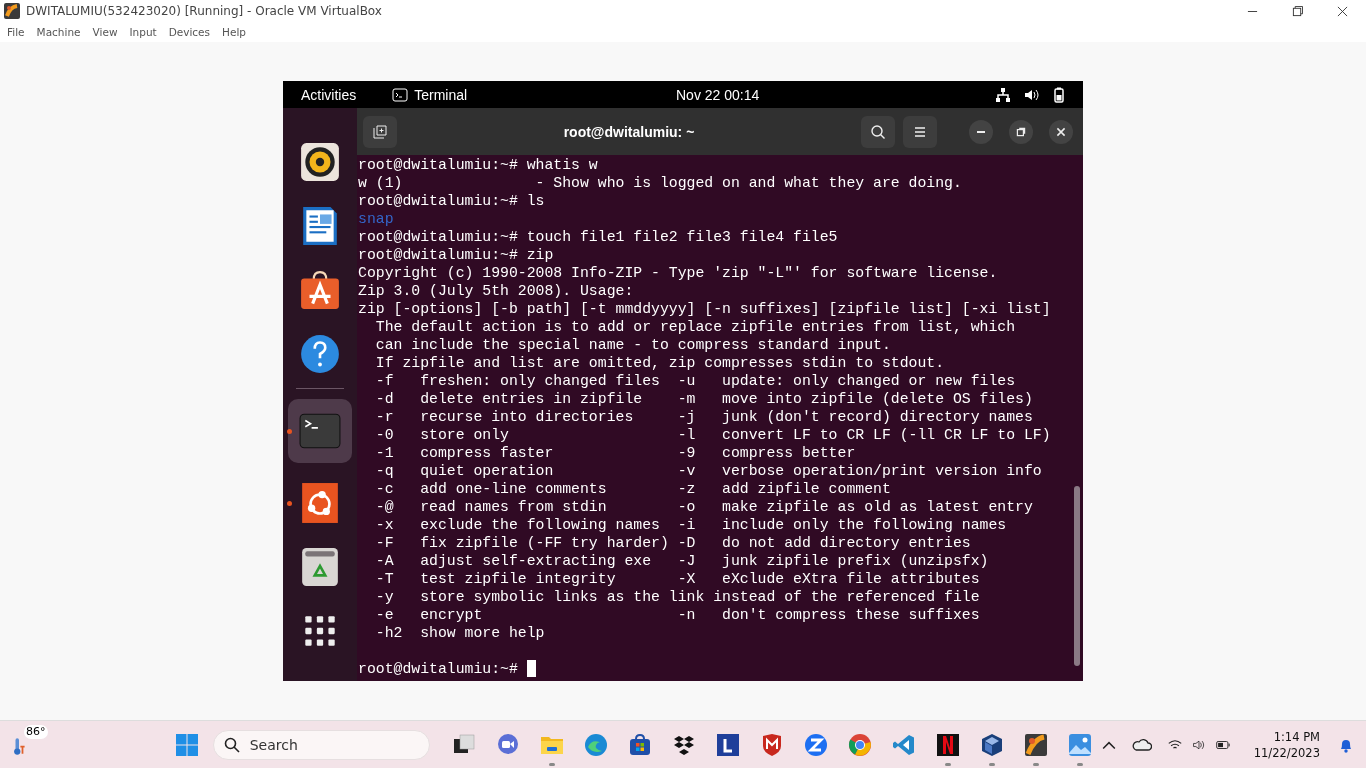  What do you see at coordinates (478, 165) in the screenshot?
I see `terminal-command: root@dwitalumiu:~# whatis w` at bounding box center [478, 165].